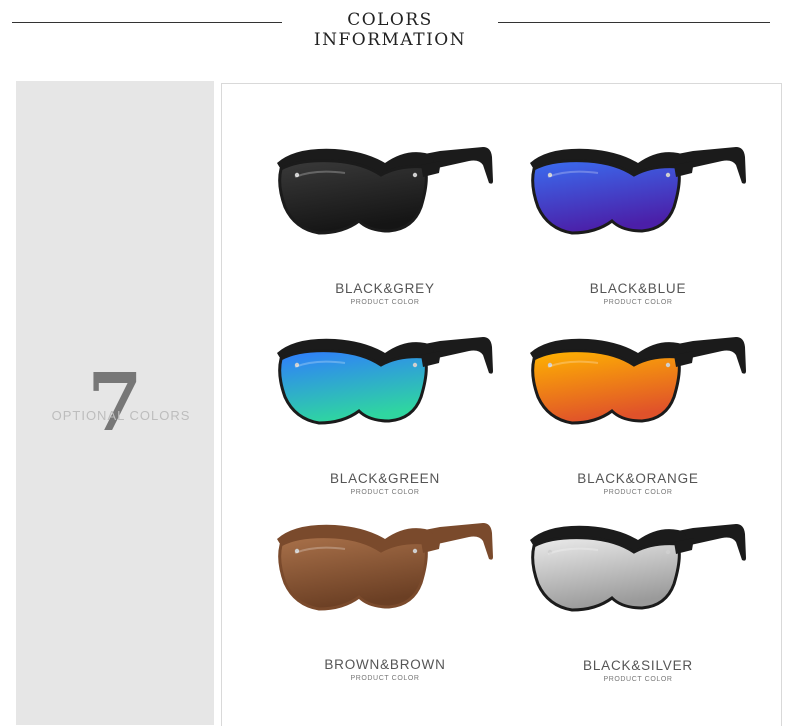  I want to click on color-option-card: BLACK&SILVER PRODUCT COLOR, so click(638, 593).